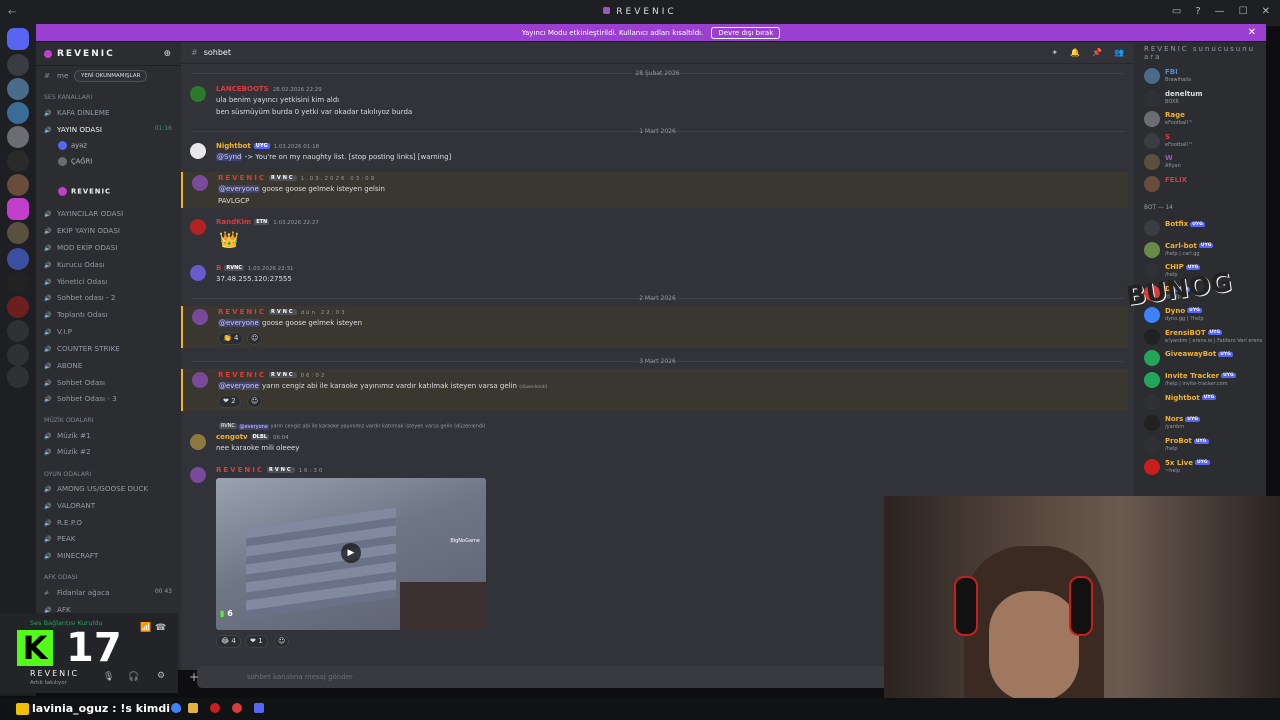  I want to click on pin-icon: 📌, so click(1097, 52).